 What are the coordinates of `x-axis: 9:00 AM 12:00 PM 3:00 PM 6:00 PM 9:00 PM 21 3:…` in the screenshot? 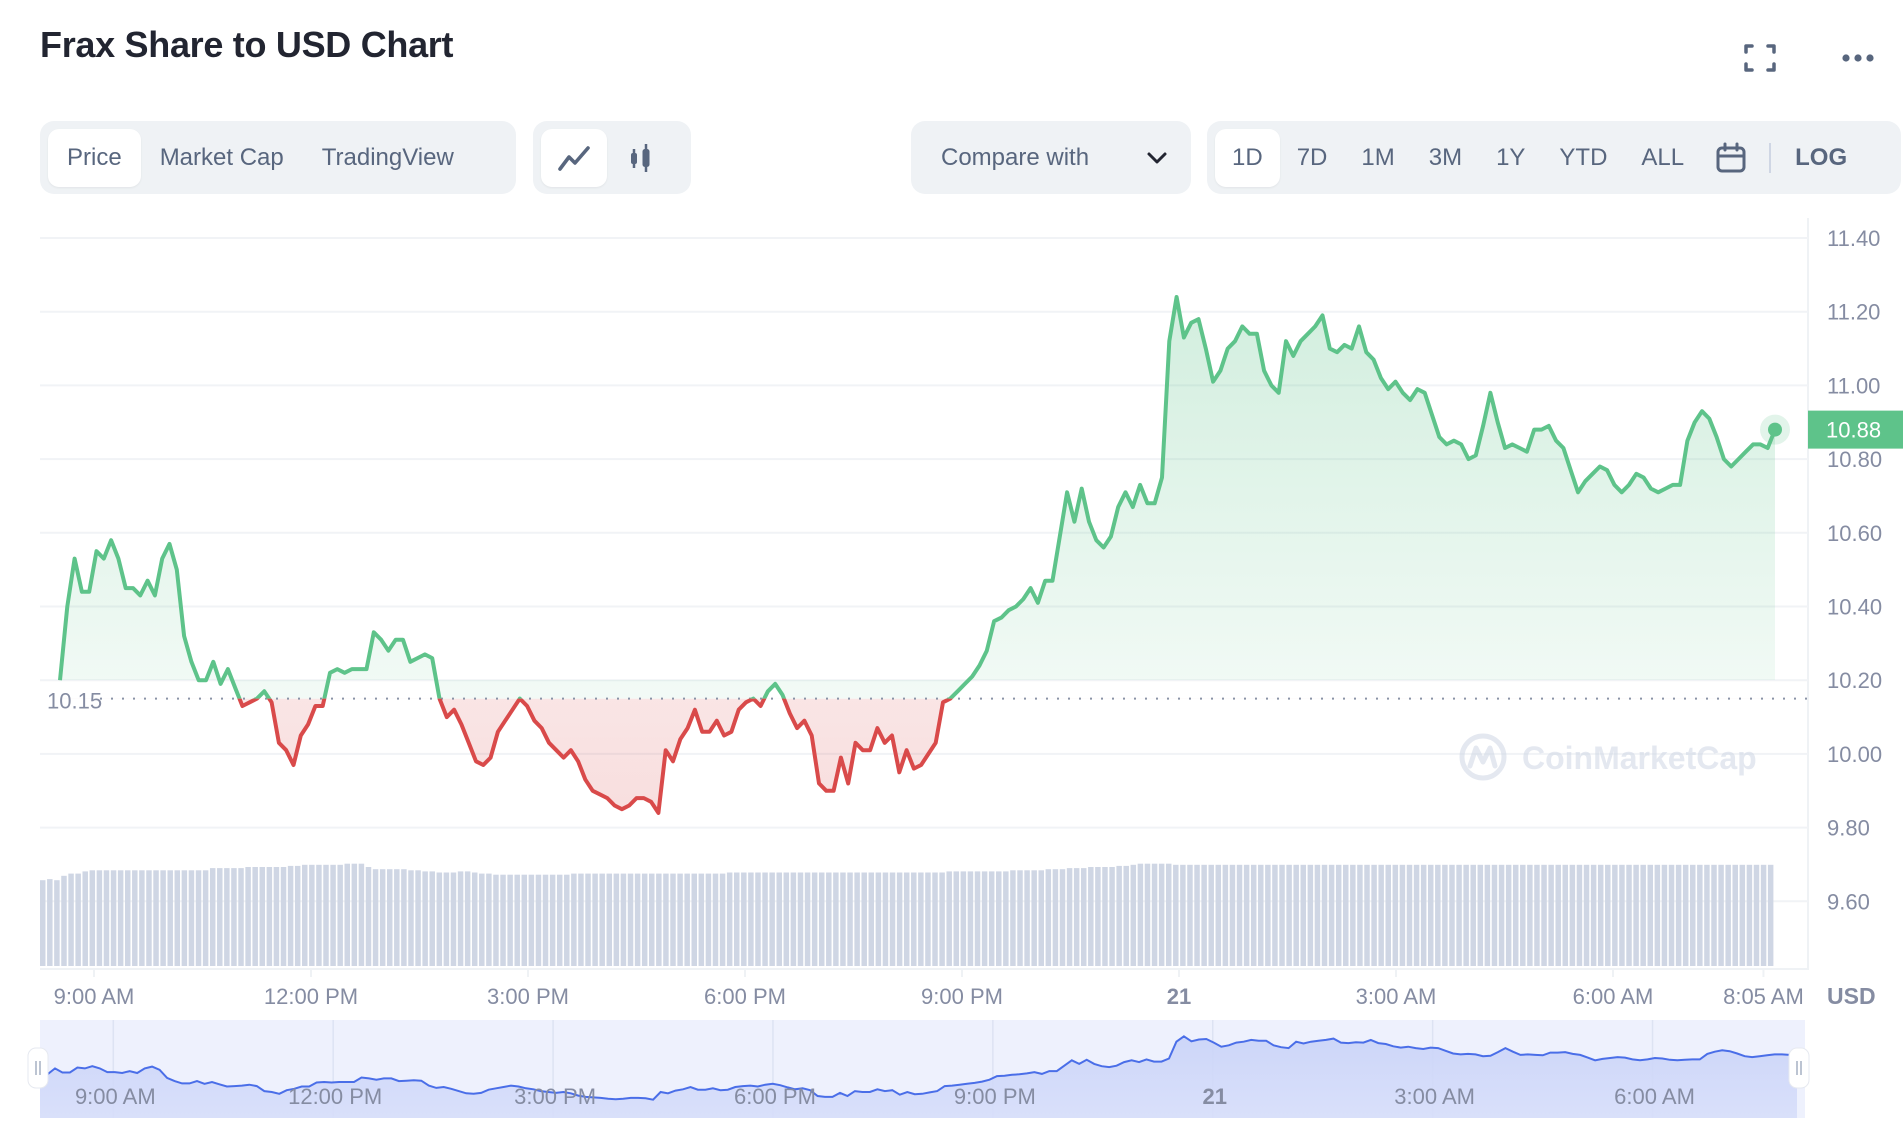 It's located at (929, 989).